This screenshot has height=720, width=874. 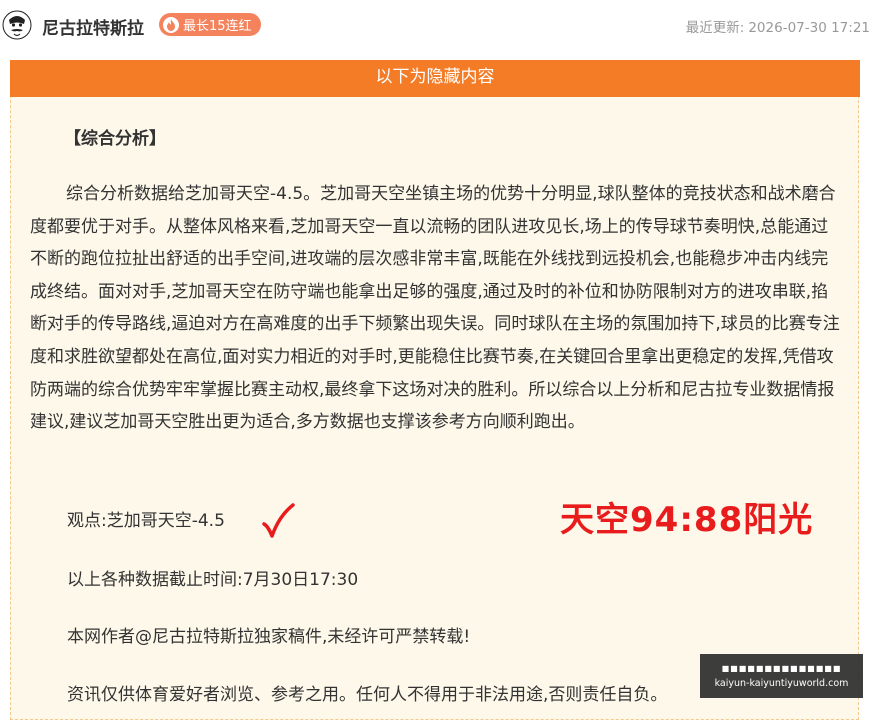 I want to click on last-updated: 最近更新: 2026-07-30 17:21, so click(x=778, y=26).